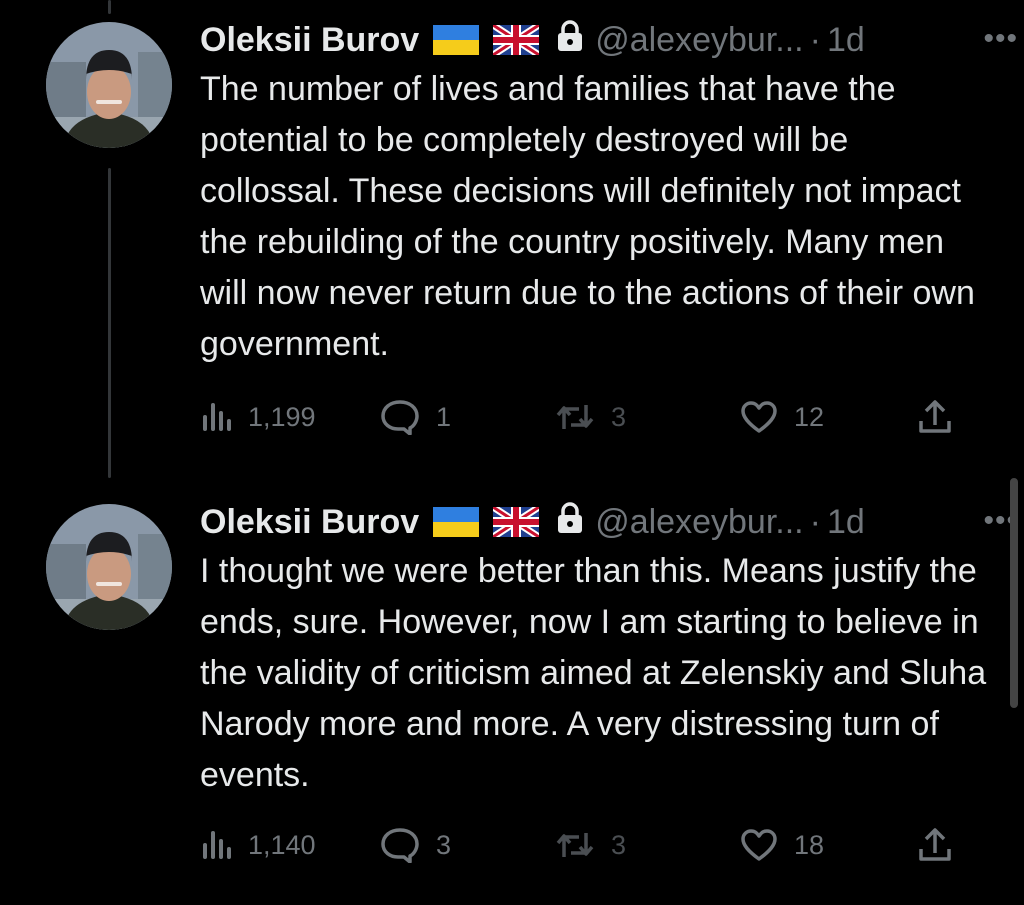 The image size is (1024, 905). I want to click on like-count: 18, so click(809, 844).